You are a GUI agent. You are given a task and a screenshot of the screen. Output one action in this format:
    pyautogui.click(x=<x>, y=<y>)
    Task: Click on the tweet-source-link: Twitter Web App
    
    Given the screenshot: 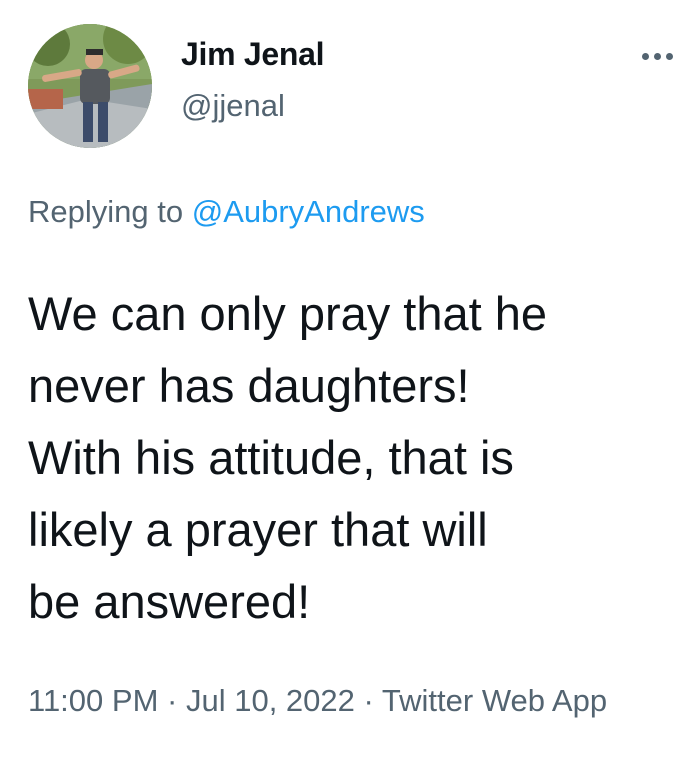 What is the action you would take?
    pyautogui.click(x=494, y=700)
    